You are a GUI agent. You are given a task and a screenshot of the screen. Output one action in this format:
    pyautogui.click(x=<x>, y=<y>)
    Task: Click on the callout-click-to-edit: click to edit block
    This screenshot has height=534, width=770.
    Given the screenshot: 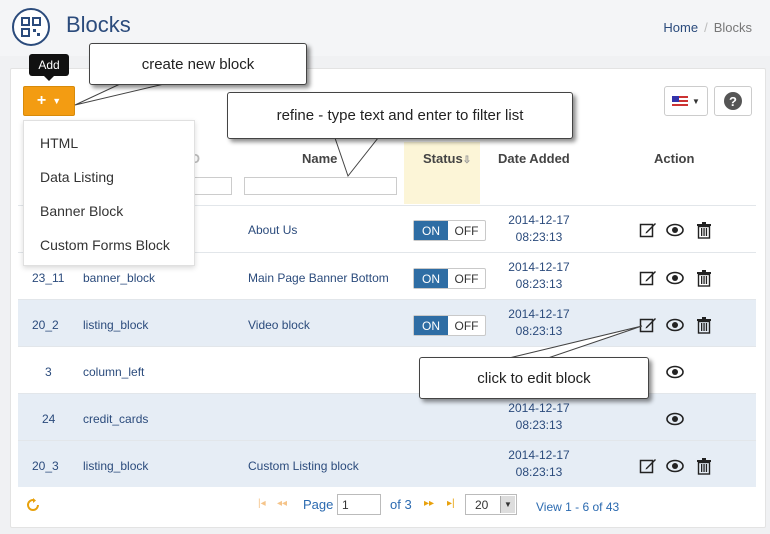 What is the action you would take?
    pyautogui.click(x=534, y=378)
    